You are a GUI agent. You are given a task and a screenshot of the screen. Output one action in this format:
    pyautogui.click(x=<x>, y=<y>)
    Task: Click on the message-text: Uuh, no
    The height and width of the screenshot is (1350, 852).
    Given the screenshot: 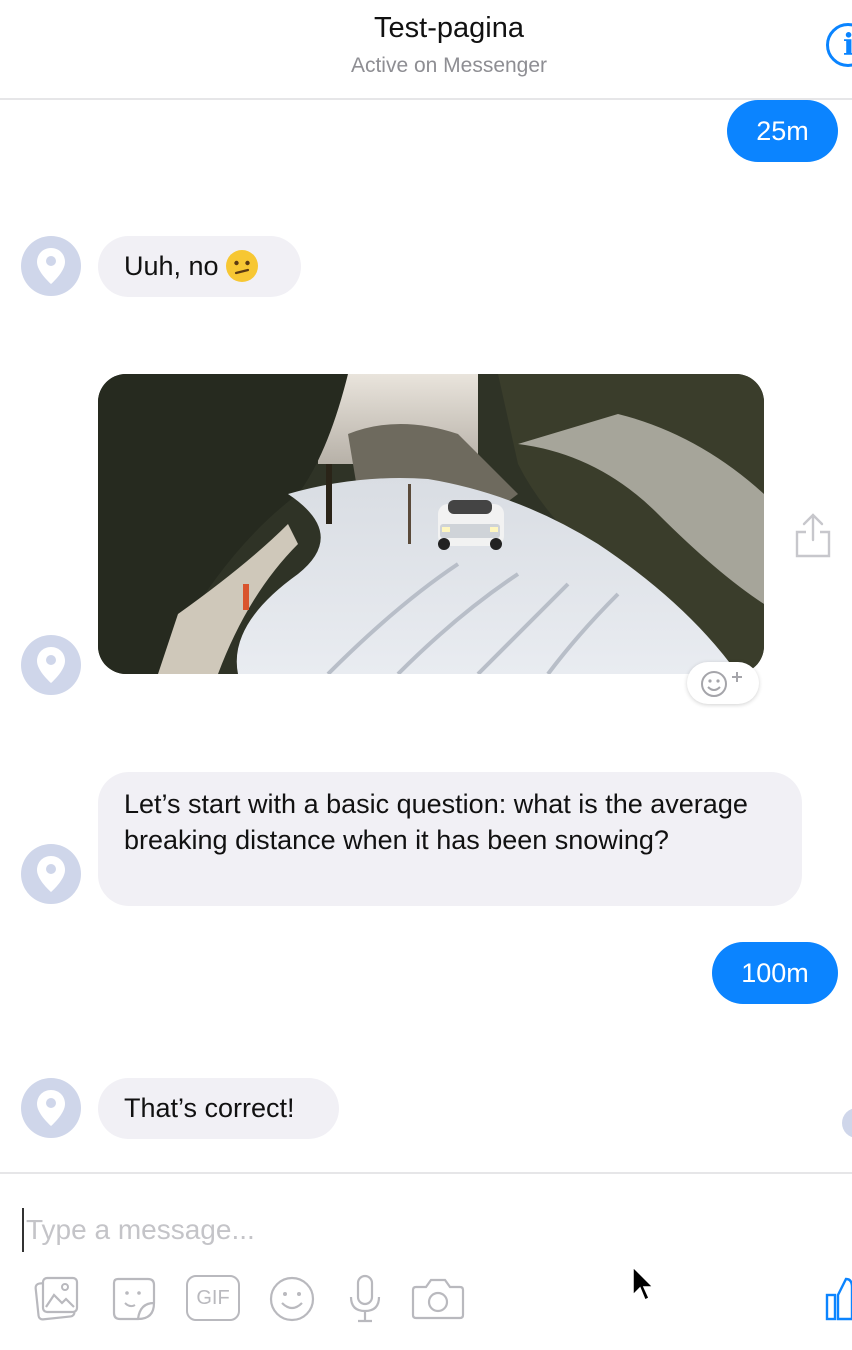 What is the action you would take?
    pyautogui.click(x=171, y=266)
    